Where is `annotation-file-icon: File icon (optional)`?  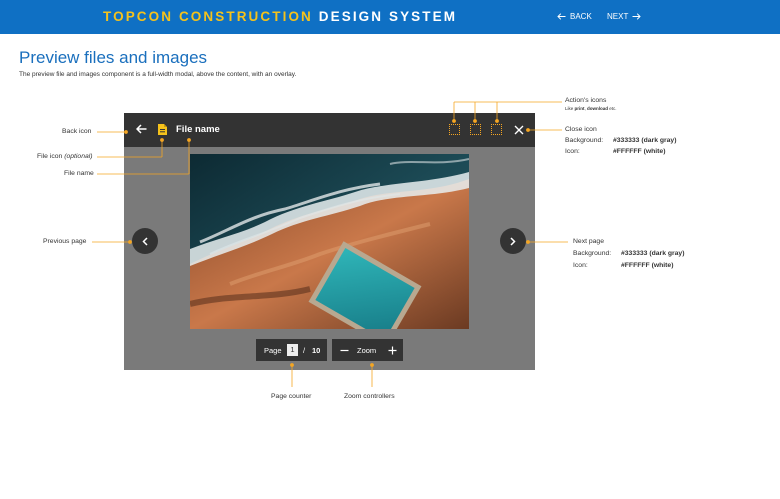
annotation-file-icon: File icon (optional) is located at coordinates (65, 156).